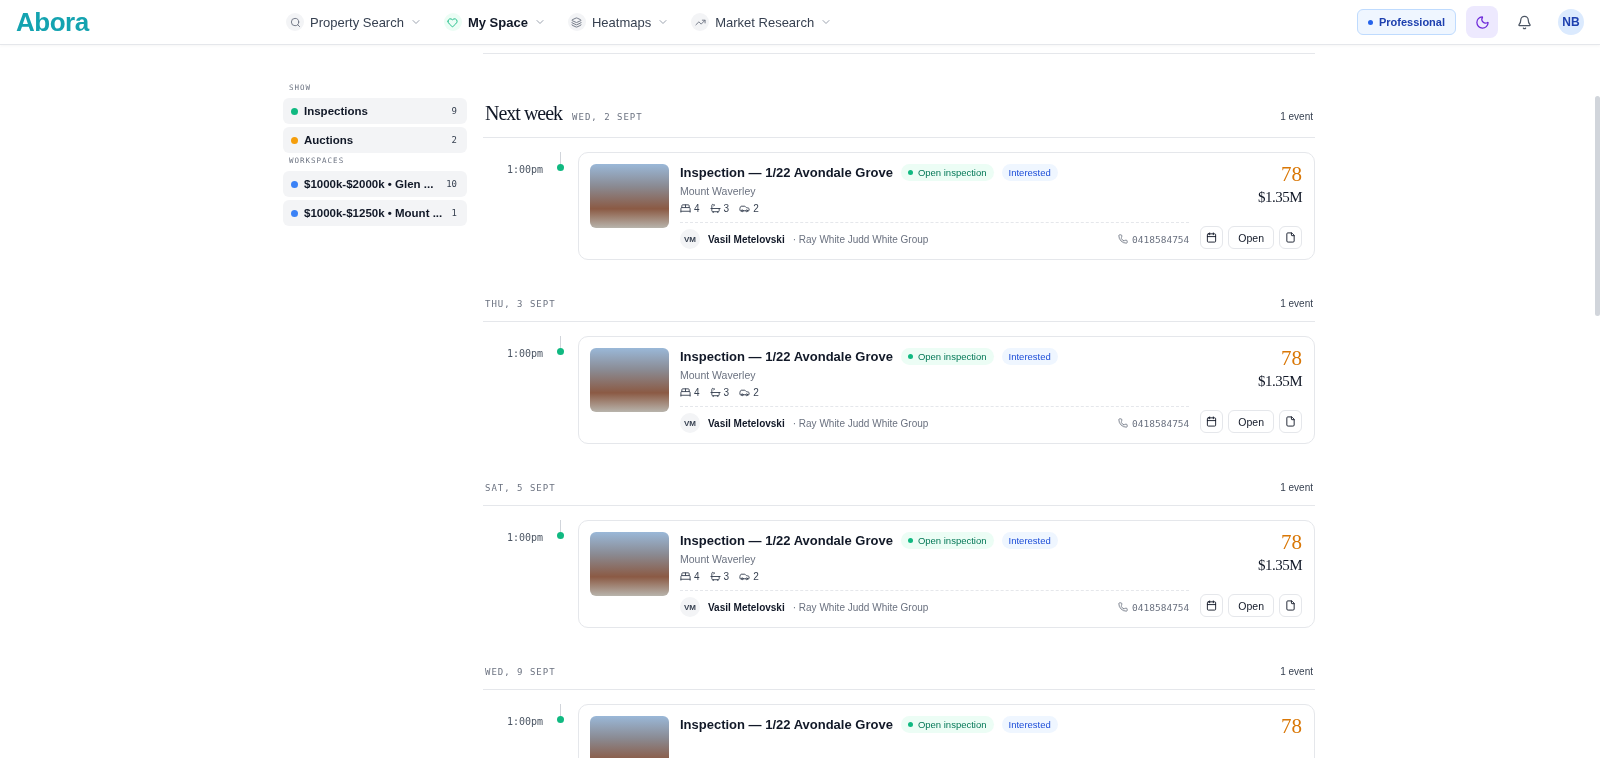 The width and height of the screenshot is (1600, 758). I want to click on day-title: Next week, so click(524, 113).